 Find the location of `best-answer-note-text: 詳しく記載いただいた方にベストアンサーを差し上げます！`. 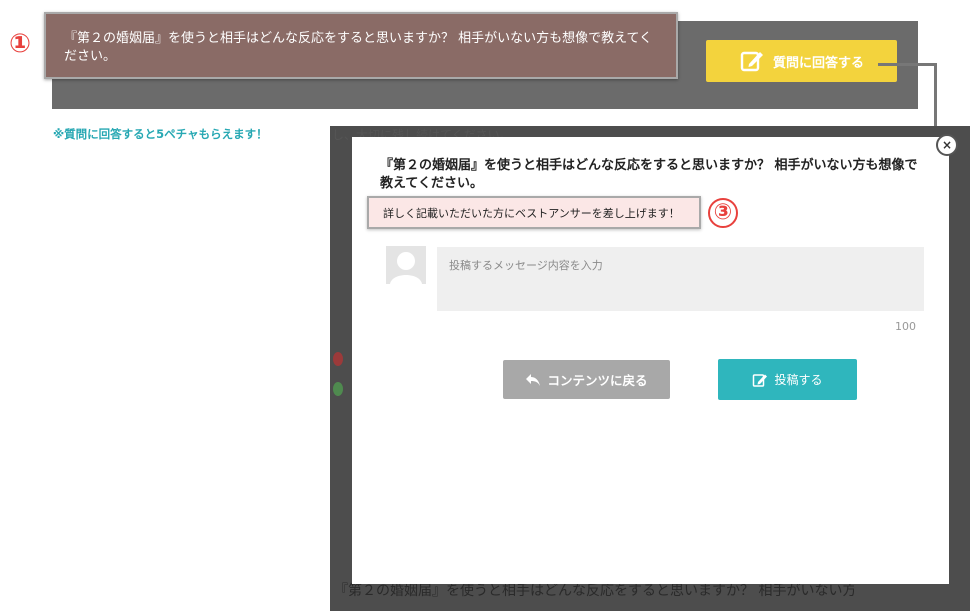

best-answer-note-text: 詳しく記載いただいた方にベストアンサーを差し上げます！ is located at coordinates (531, 213).